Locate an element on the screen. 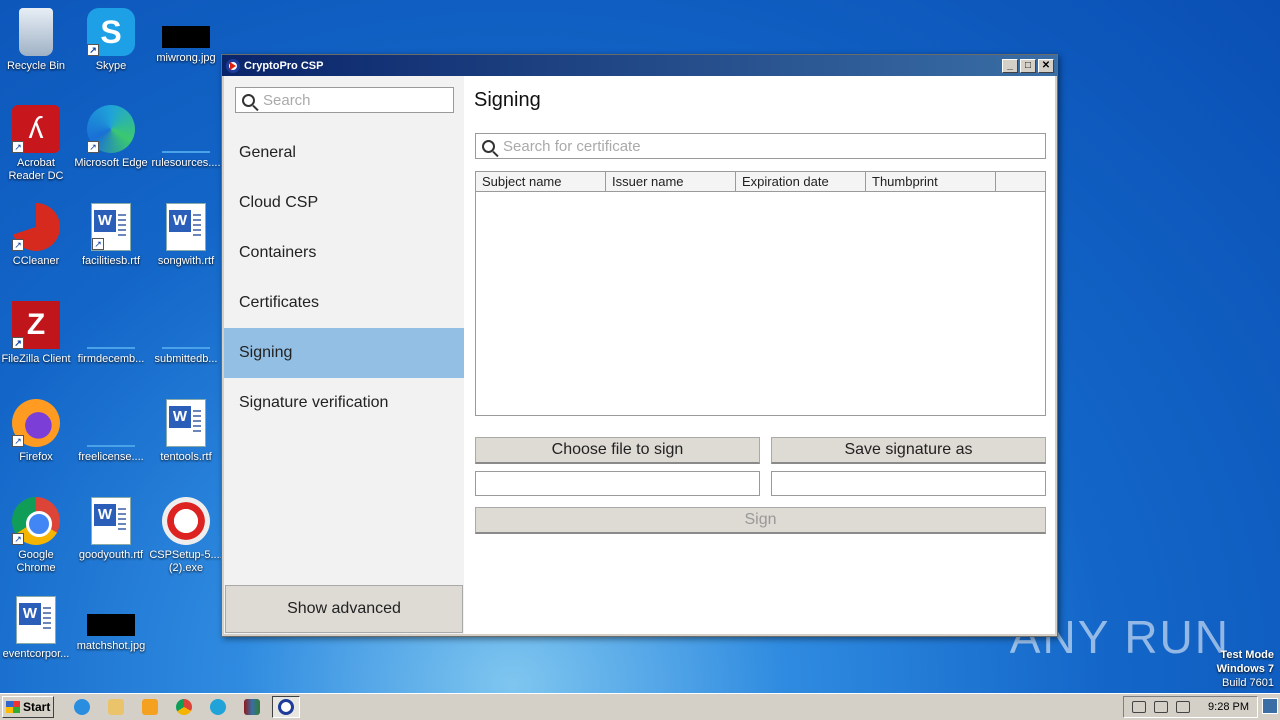 The image size is (1280, 720). desktop-icon-label: facilitiesb.rtf is located at coordinates (111, 261).